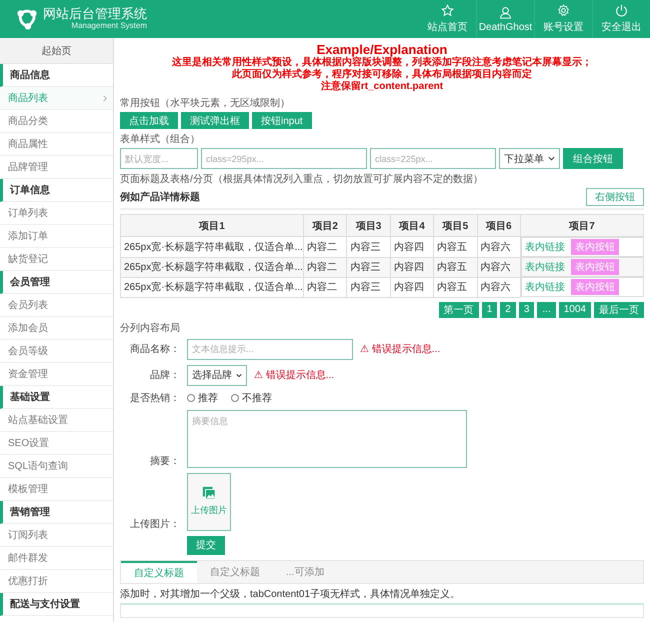 The height and width of the screenshot is (622, 650). I want to click on action-button: 测试弹出框, so click(215, 120).